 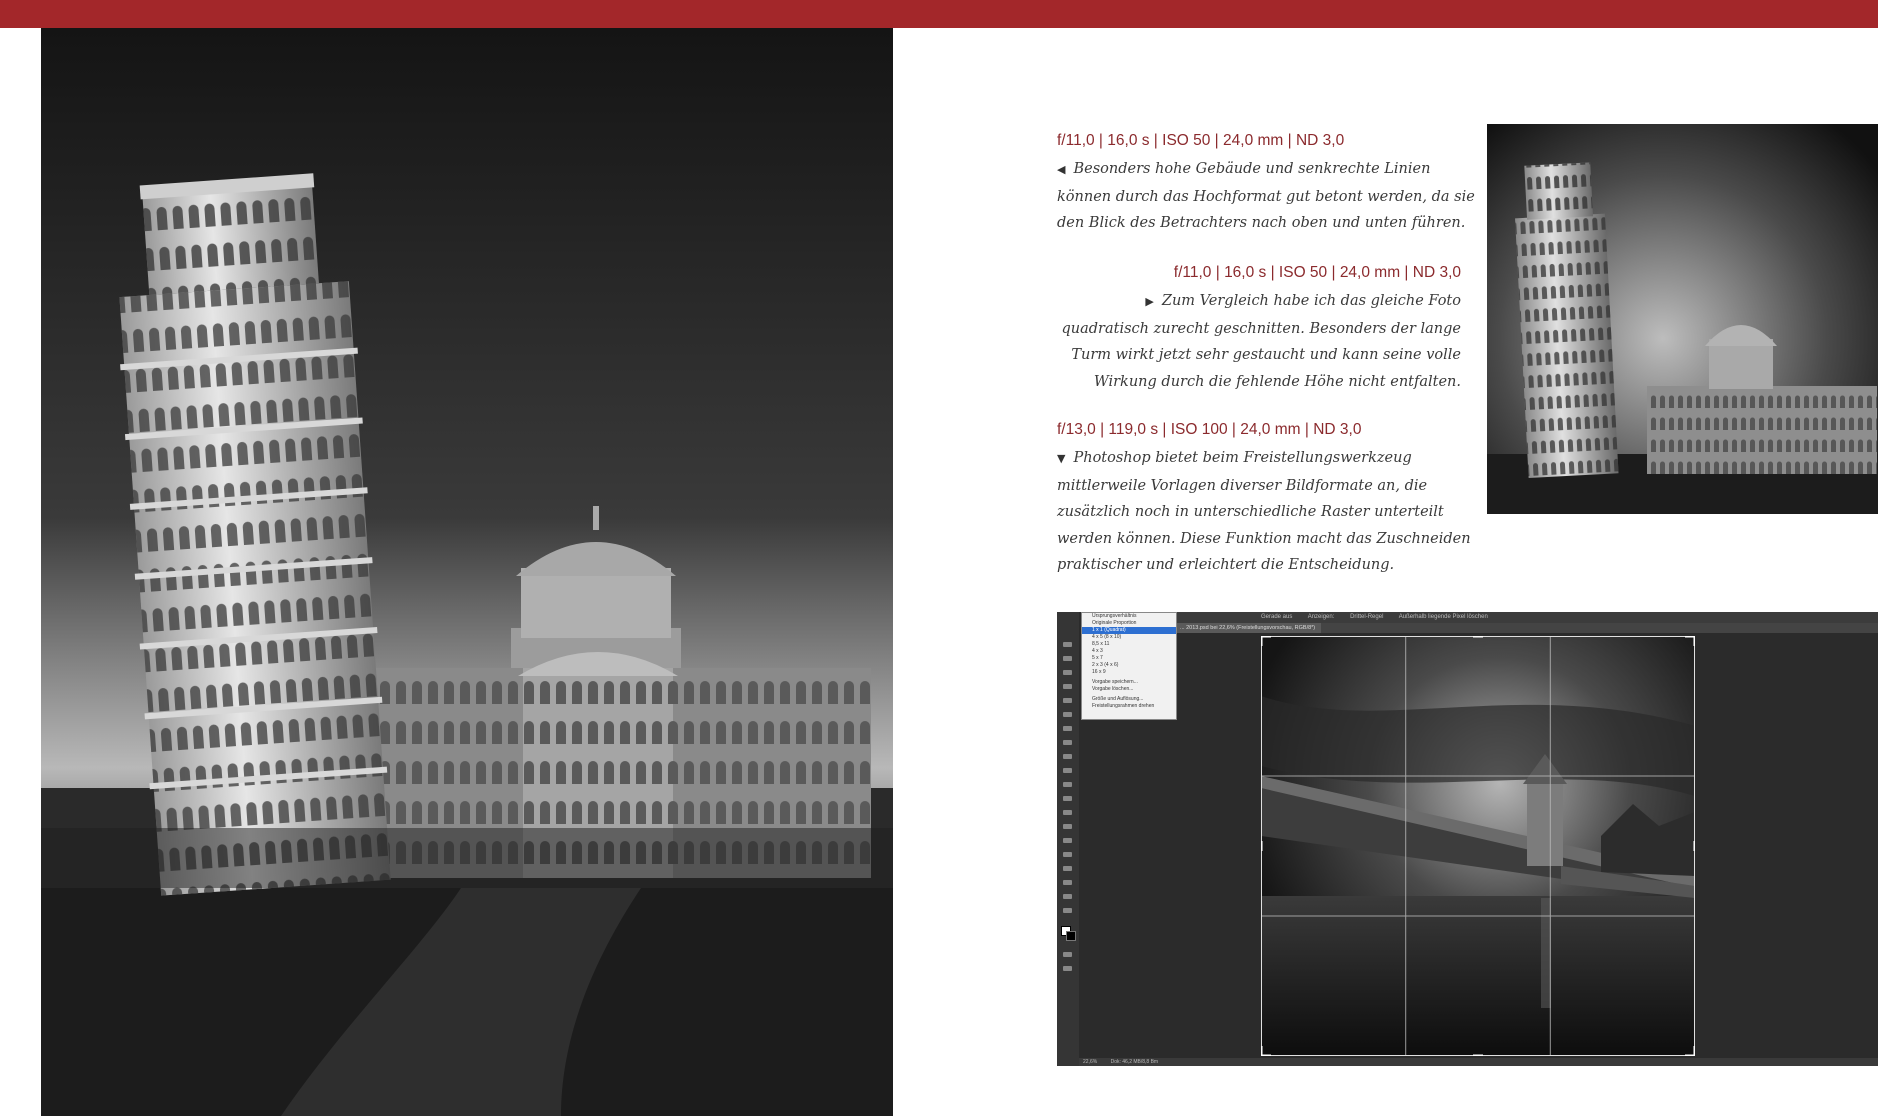 I want to click on marquee-tool-icon, so click(x=1067, y=658).